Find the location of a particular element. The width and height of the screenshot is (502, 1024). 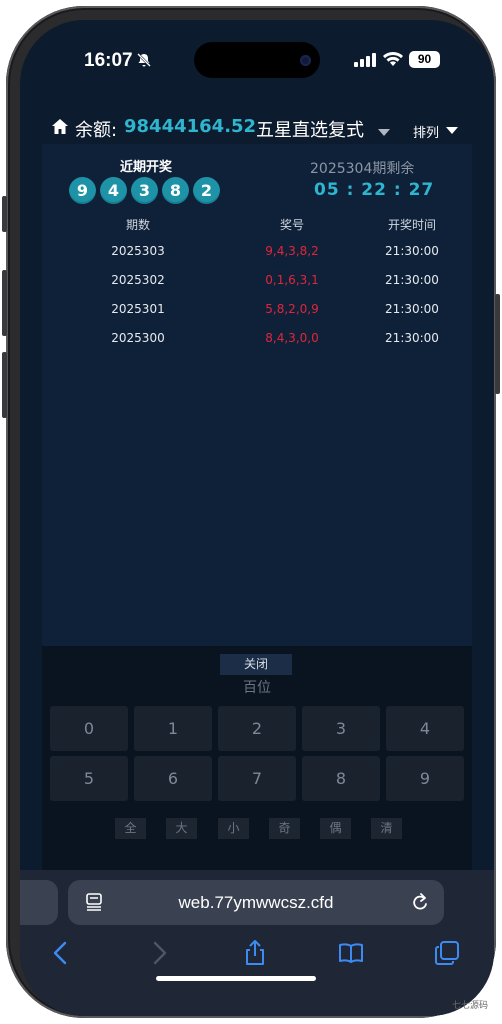

period-remaining-label: 2025304期剩余 is located at coordinates (362, 169).